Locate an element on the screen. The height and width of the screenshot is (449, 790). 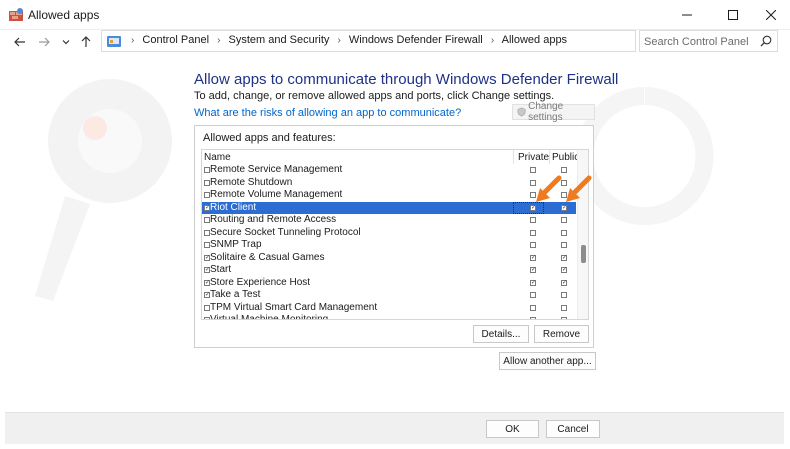
search-box is located at coordinates (708, 41).